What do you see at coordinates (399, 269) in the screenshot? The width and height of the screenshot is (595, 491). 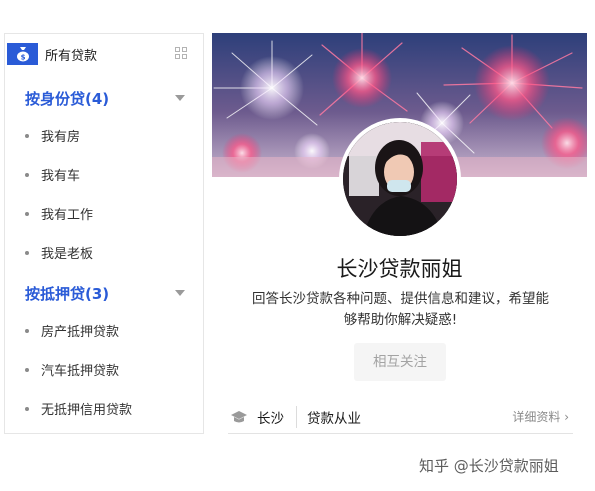 I see `profile-name: 长沙贷款丽姐` at bounding box center [399, 269].